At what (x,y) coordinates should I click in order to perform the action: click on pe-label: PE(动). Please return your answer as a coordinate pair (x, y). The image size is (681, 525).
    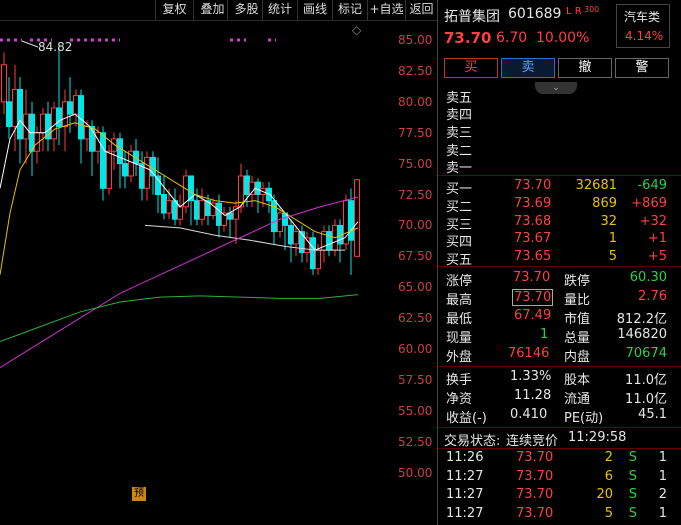
    Looking at the image, I should click on (584, 418).